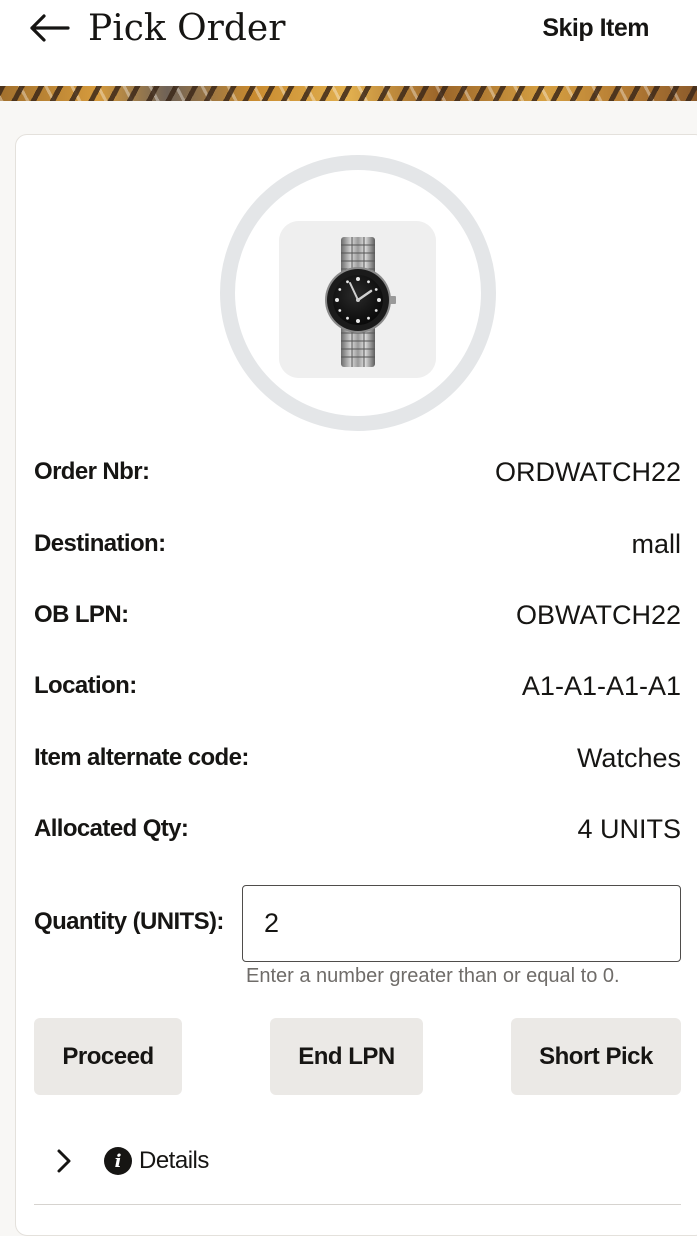  Describe the element at coordinates (357, 829) in the screenshot. I see `allocated-qty-row: Allocated Qty: 4 UNITS` at that location.